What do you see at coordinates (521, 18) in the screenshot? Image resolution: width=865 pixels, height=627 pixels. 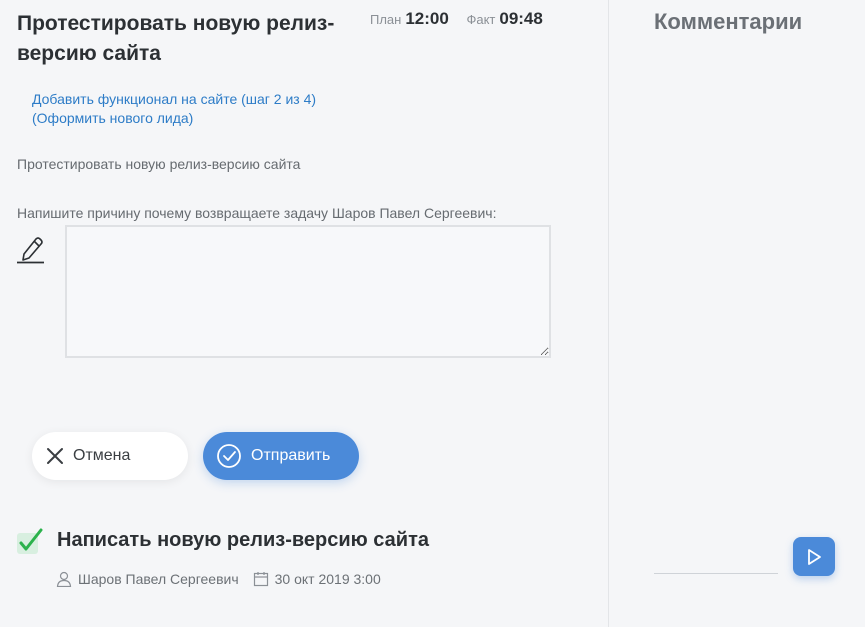 I see `fact-value: 09:48` at bounding box center [521, 18].